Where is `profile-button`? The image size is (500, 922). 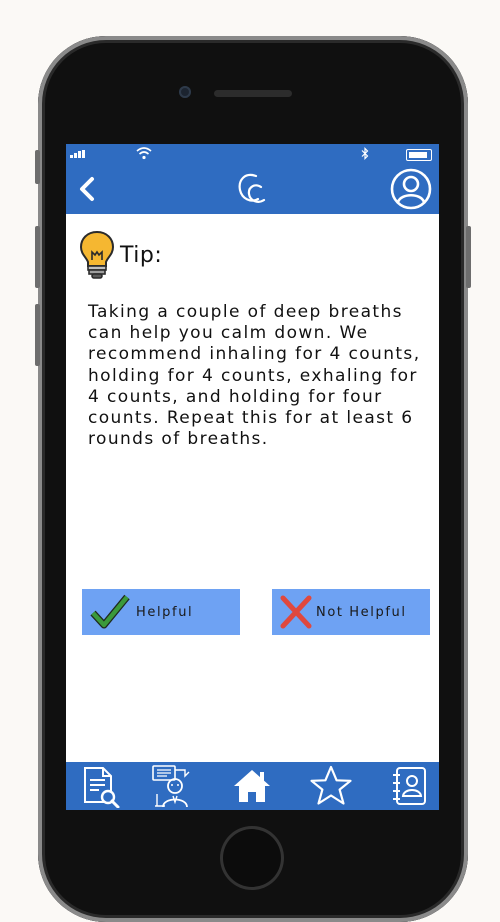
profile-button is located at coordinates (411, 189).